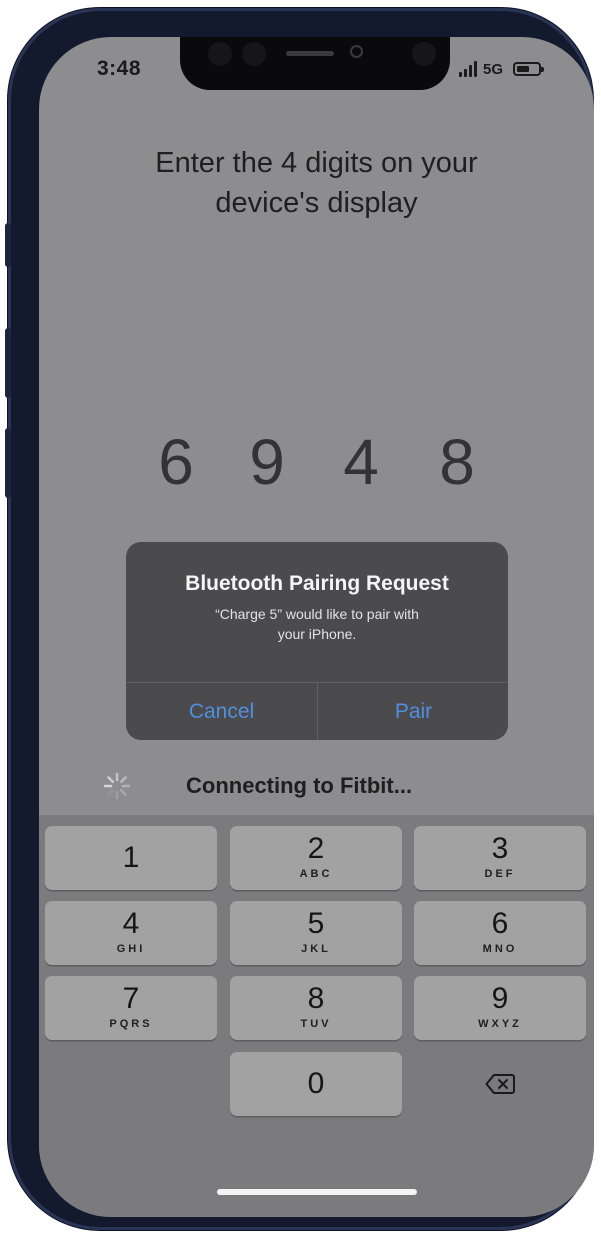  I want to click on key-letters: DEF, so click(500, 874).